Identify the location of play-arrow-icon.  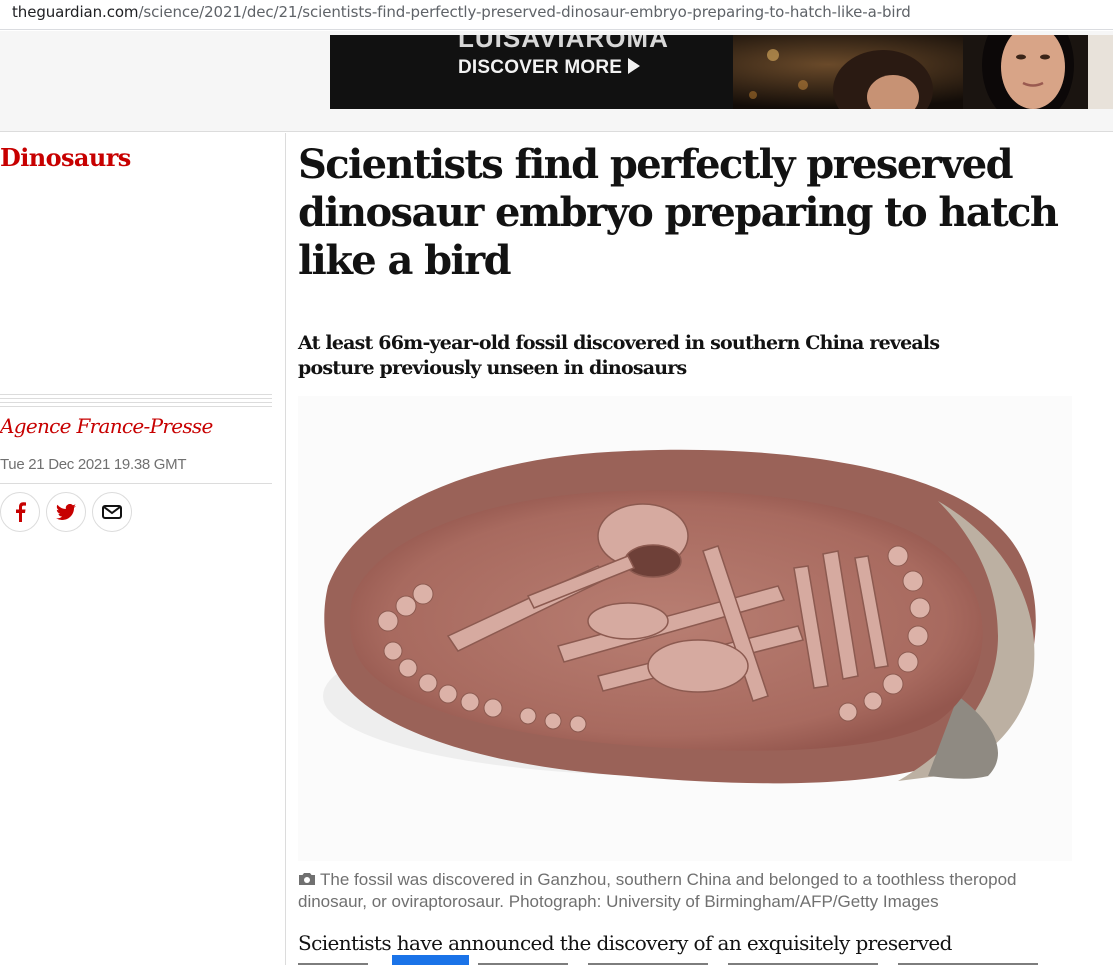
(634, 66).